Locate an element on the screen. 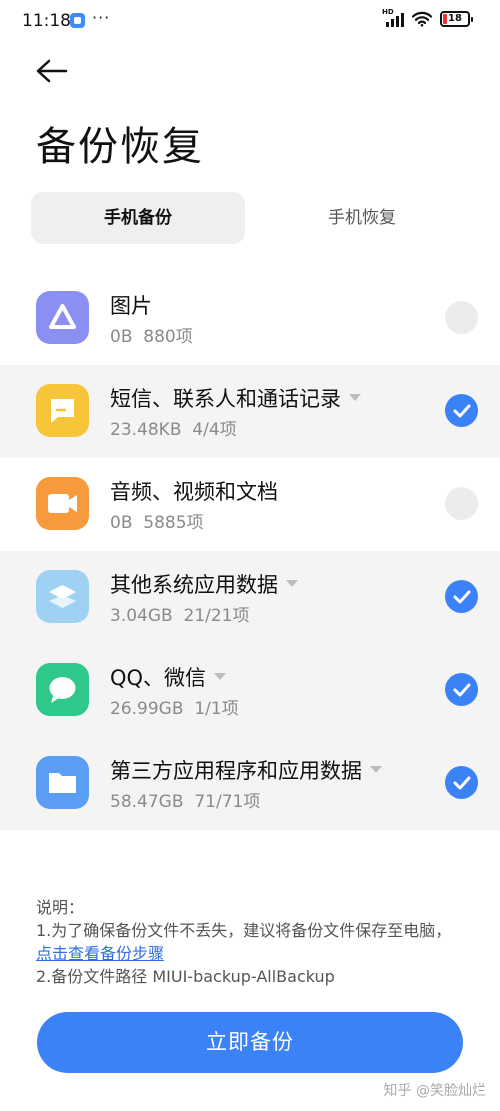  item-meta: 23.48KB 4/4项 is located at coordinates (173, 430).